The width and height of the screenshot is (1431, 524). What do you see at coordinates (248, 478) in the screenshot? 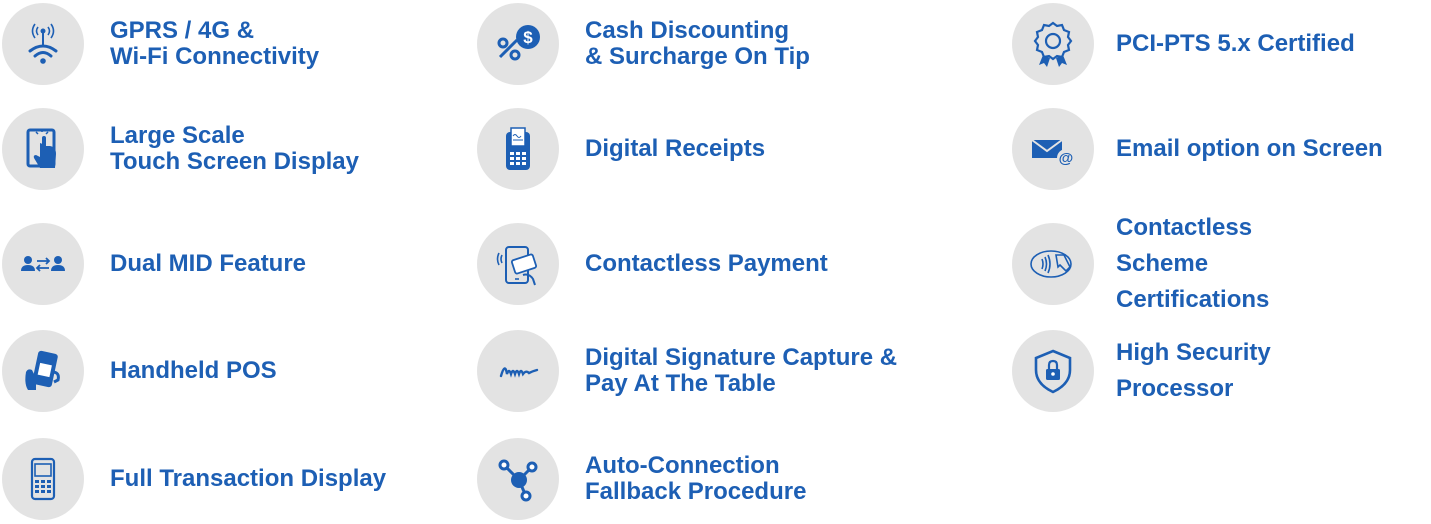
I see `feature-label: Full Transaction Display` at bounding box center [248, 478].